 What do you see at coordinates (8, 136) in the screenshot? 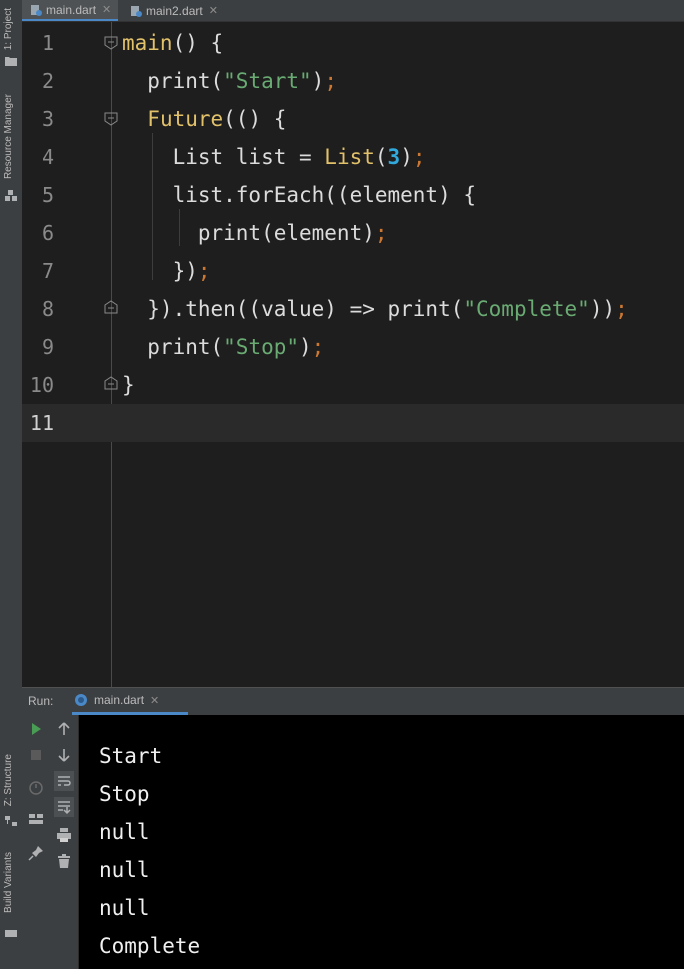
I see `resource-manager-tool-label: Resource Manager` at bounding box center [8, 136].